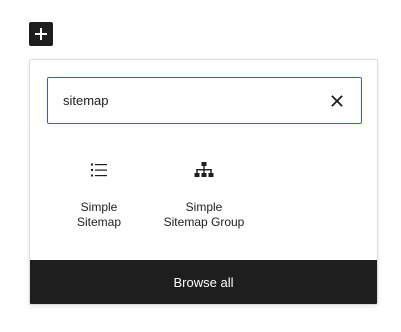 This screenshot has height=332, width=401. I want to click on clear-search-button, so click(337, 101).